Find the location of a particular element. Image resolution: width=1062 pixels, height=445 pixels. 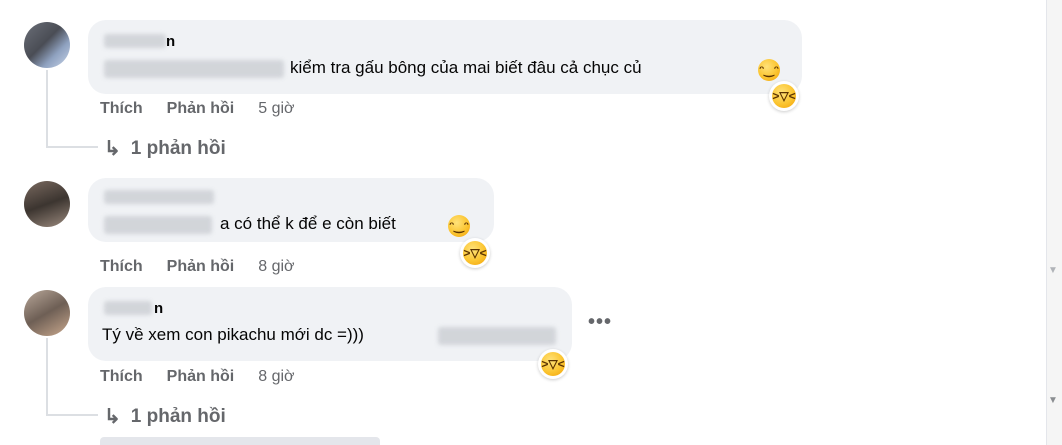

scroll-down-icon: ▼ is located at coordinates (1053, 400).